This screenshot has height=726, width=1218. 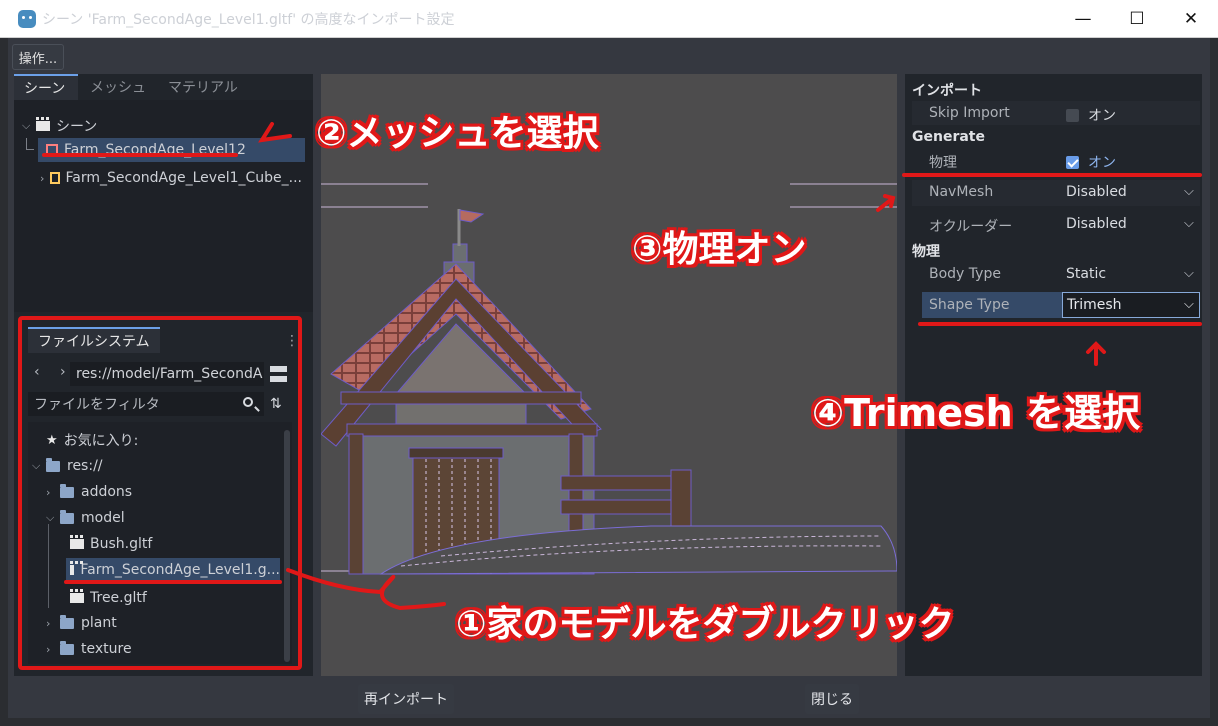 I want to click on annotation-step2: ②メッシュを選択, so click(x=457, y=133).